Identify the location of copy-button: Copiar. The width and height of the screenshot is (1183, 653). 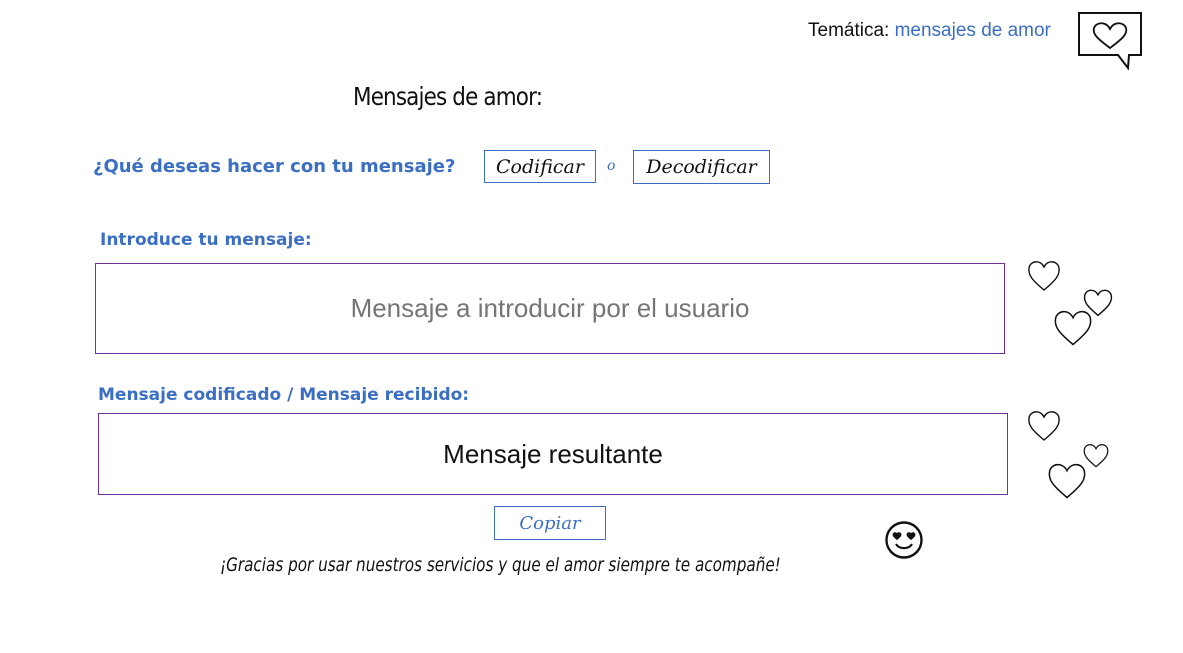
(550, 523).